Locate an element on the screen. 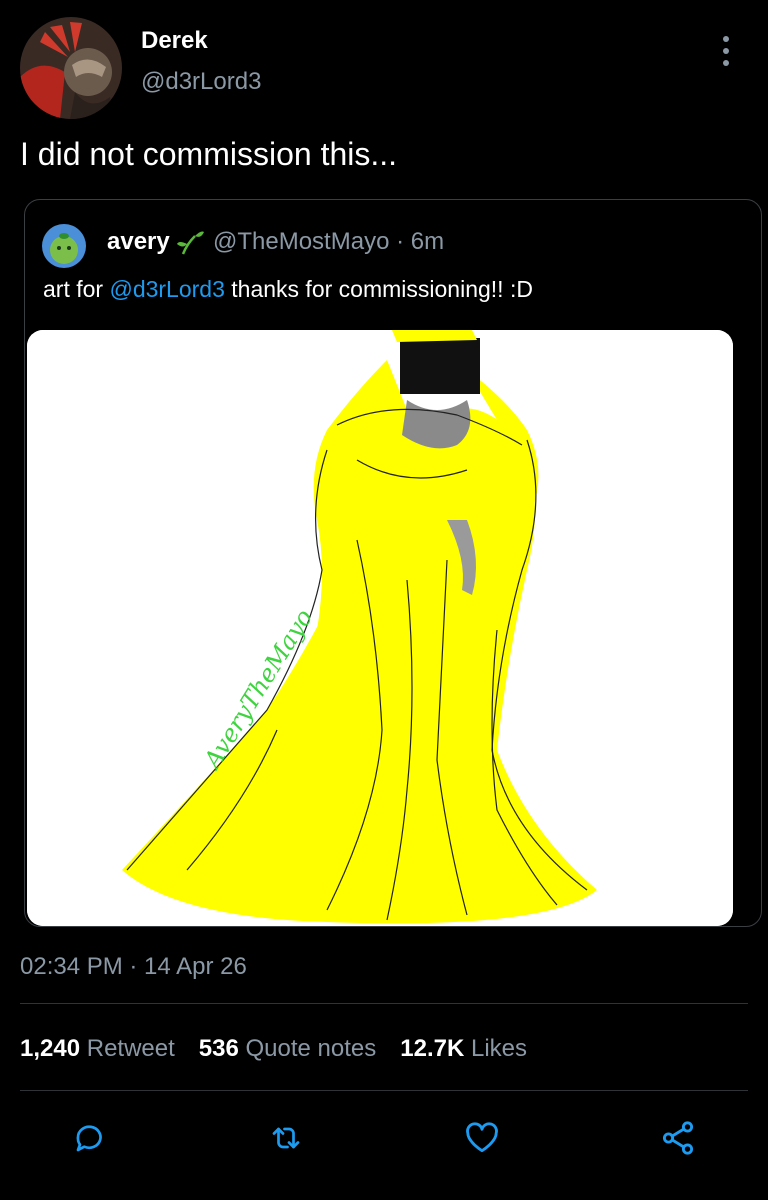 This screenshot has width=768, height=1200. quoted-handle: @TheMostMayo is located at coordinates (301, 241).